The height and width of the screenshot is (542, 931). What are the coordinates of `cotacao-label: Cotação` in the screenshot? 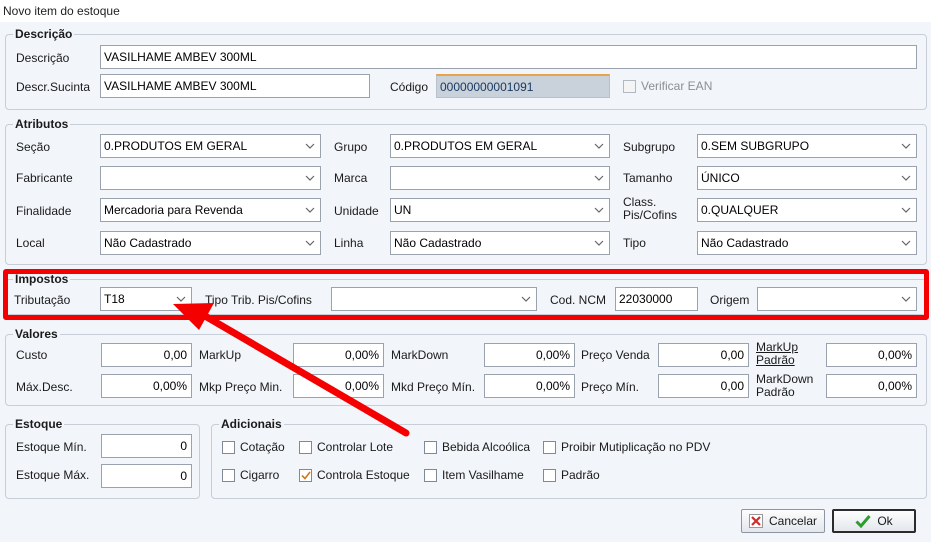 It's located at (262, 447).